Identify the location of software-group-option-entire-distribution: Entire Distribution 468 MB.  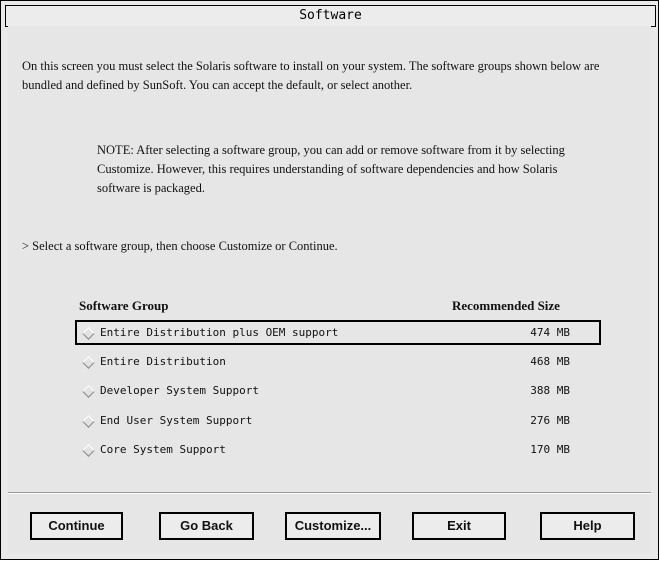
(338, 361).